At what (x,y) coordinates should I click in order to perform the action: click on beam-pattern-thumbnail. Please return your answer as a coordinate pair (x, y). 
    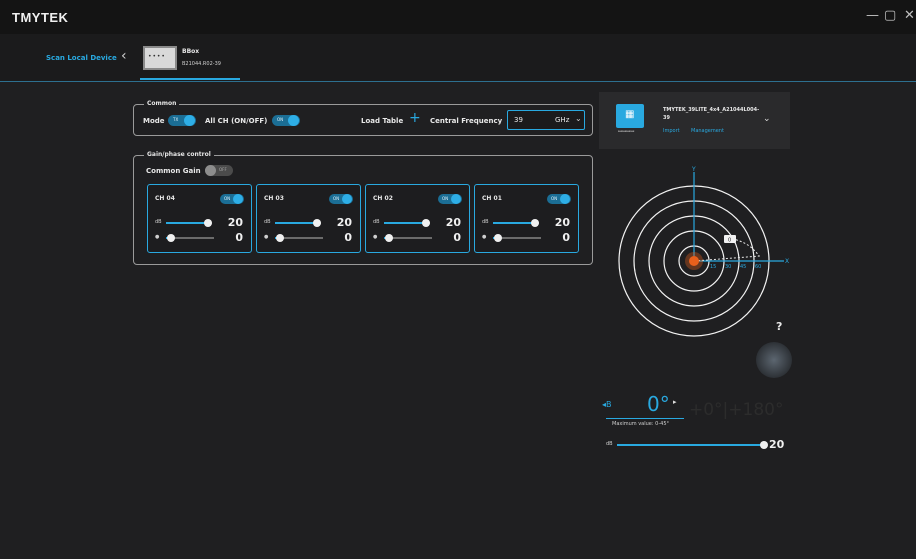
    Looking at the image, I should click on (774, 360).